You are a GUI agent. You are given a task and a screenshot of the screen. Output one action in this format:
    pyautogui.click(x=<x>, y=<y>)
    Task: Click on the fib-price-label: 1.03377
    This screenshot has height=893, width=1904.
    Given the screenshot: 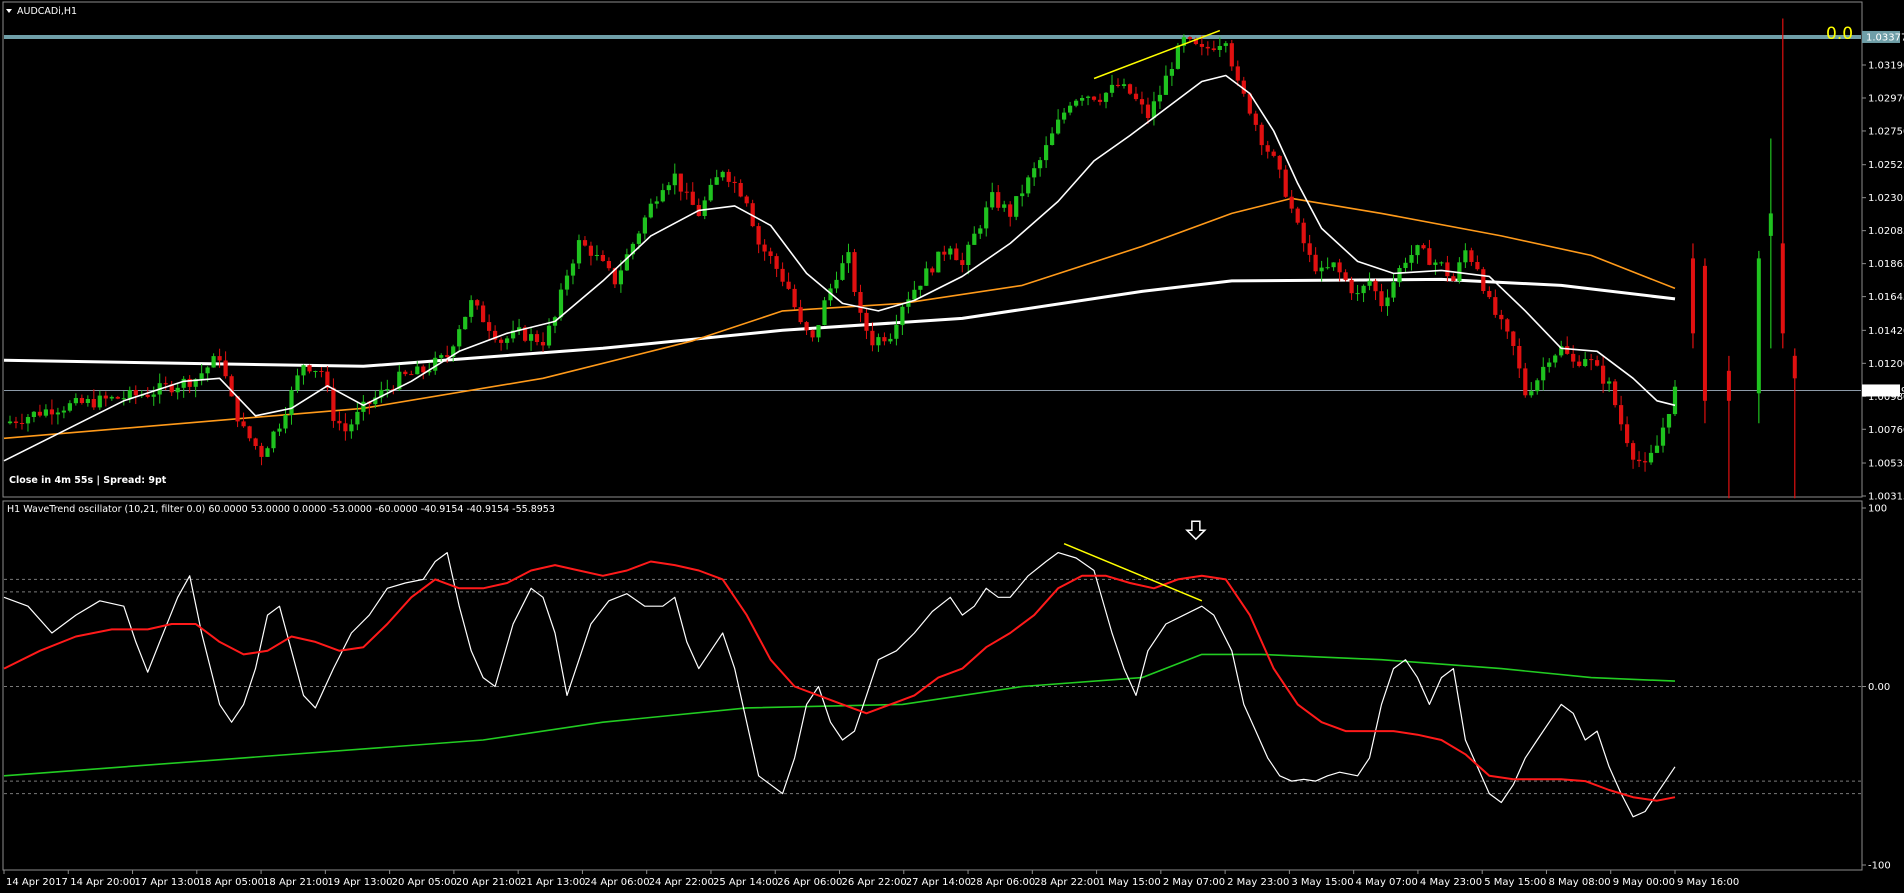 What is the action you would take?
    pyautogui.click(x=1885, y=37)
    